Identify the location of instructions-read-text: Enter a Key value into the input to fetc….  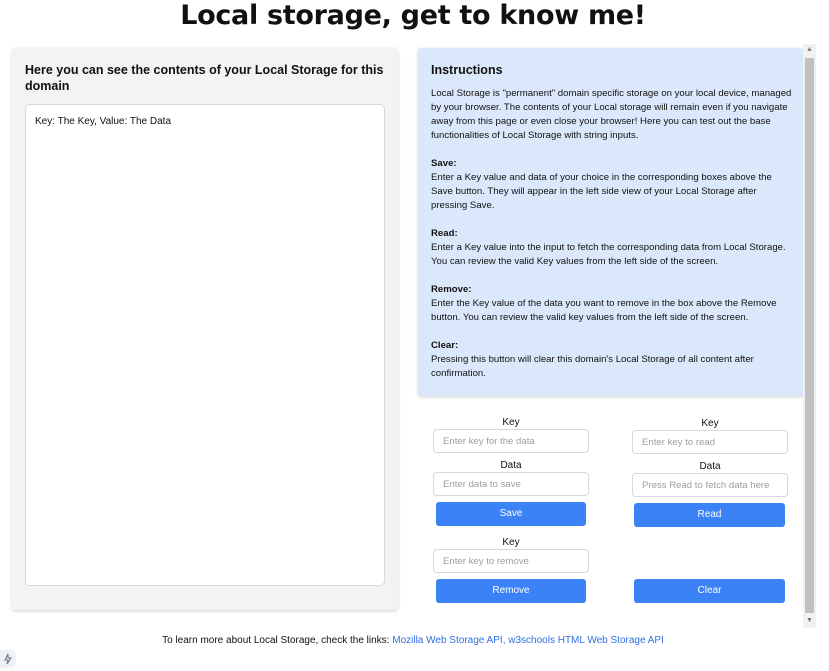
(608, 254).